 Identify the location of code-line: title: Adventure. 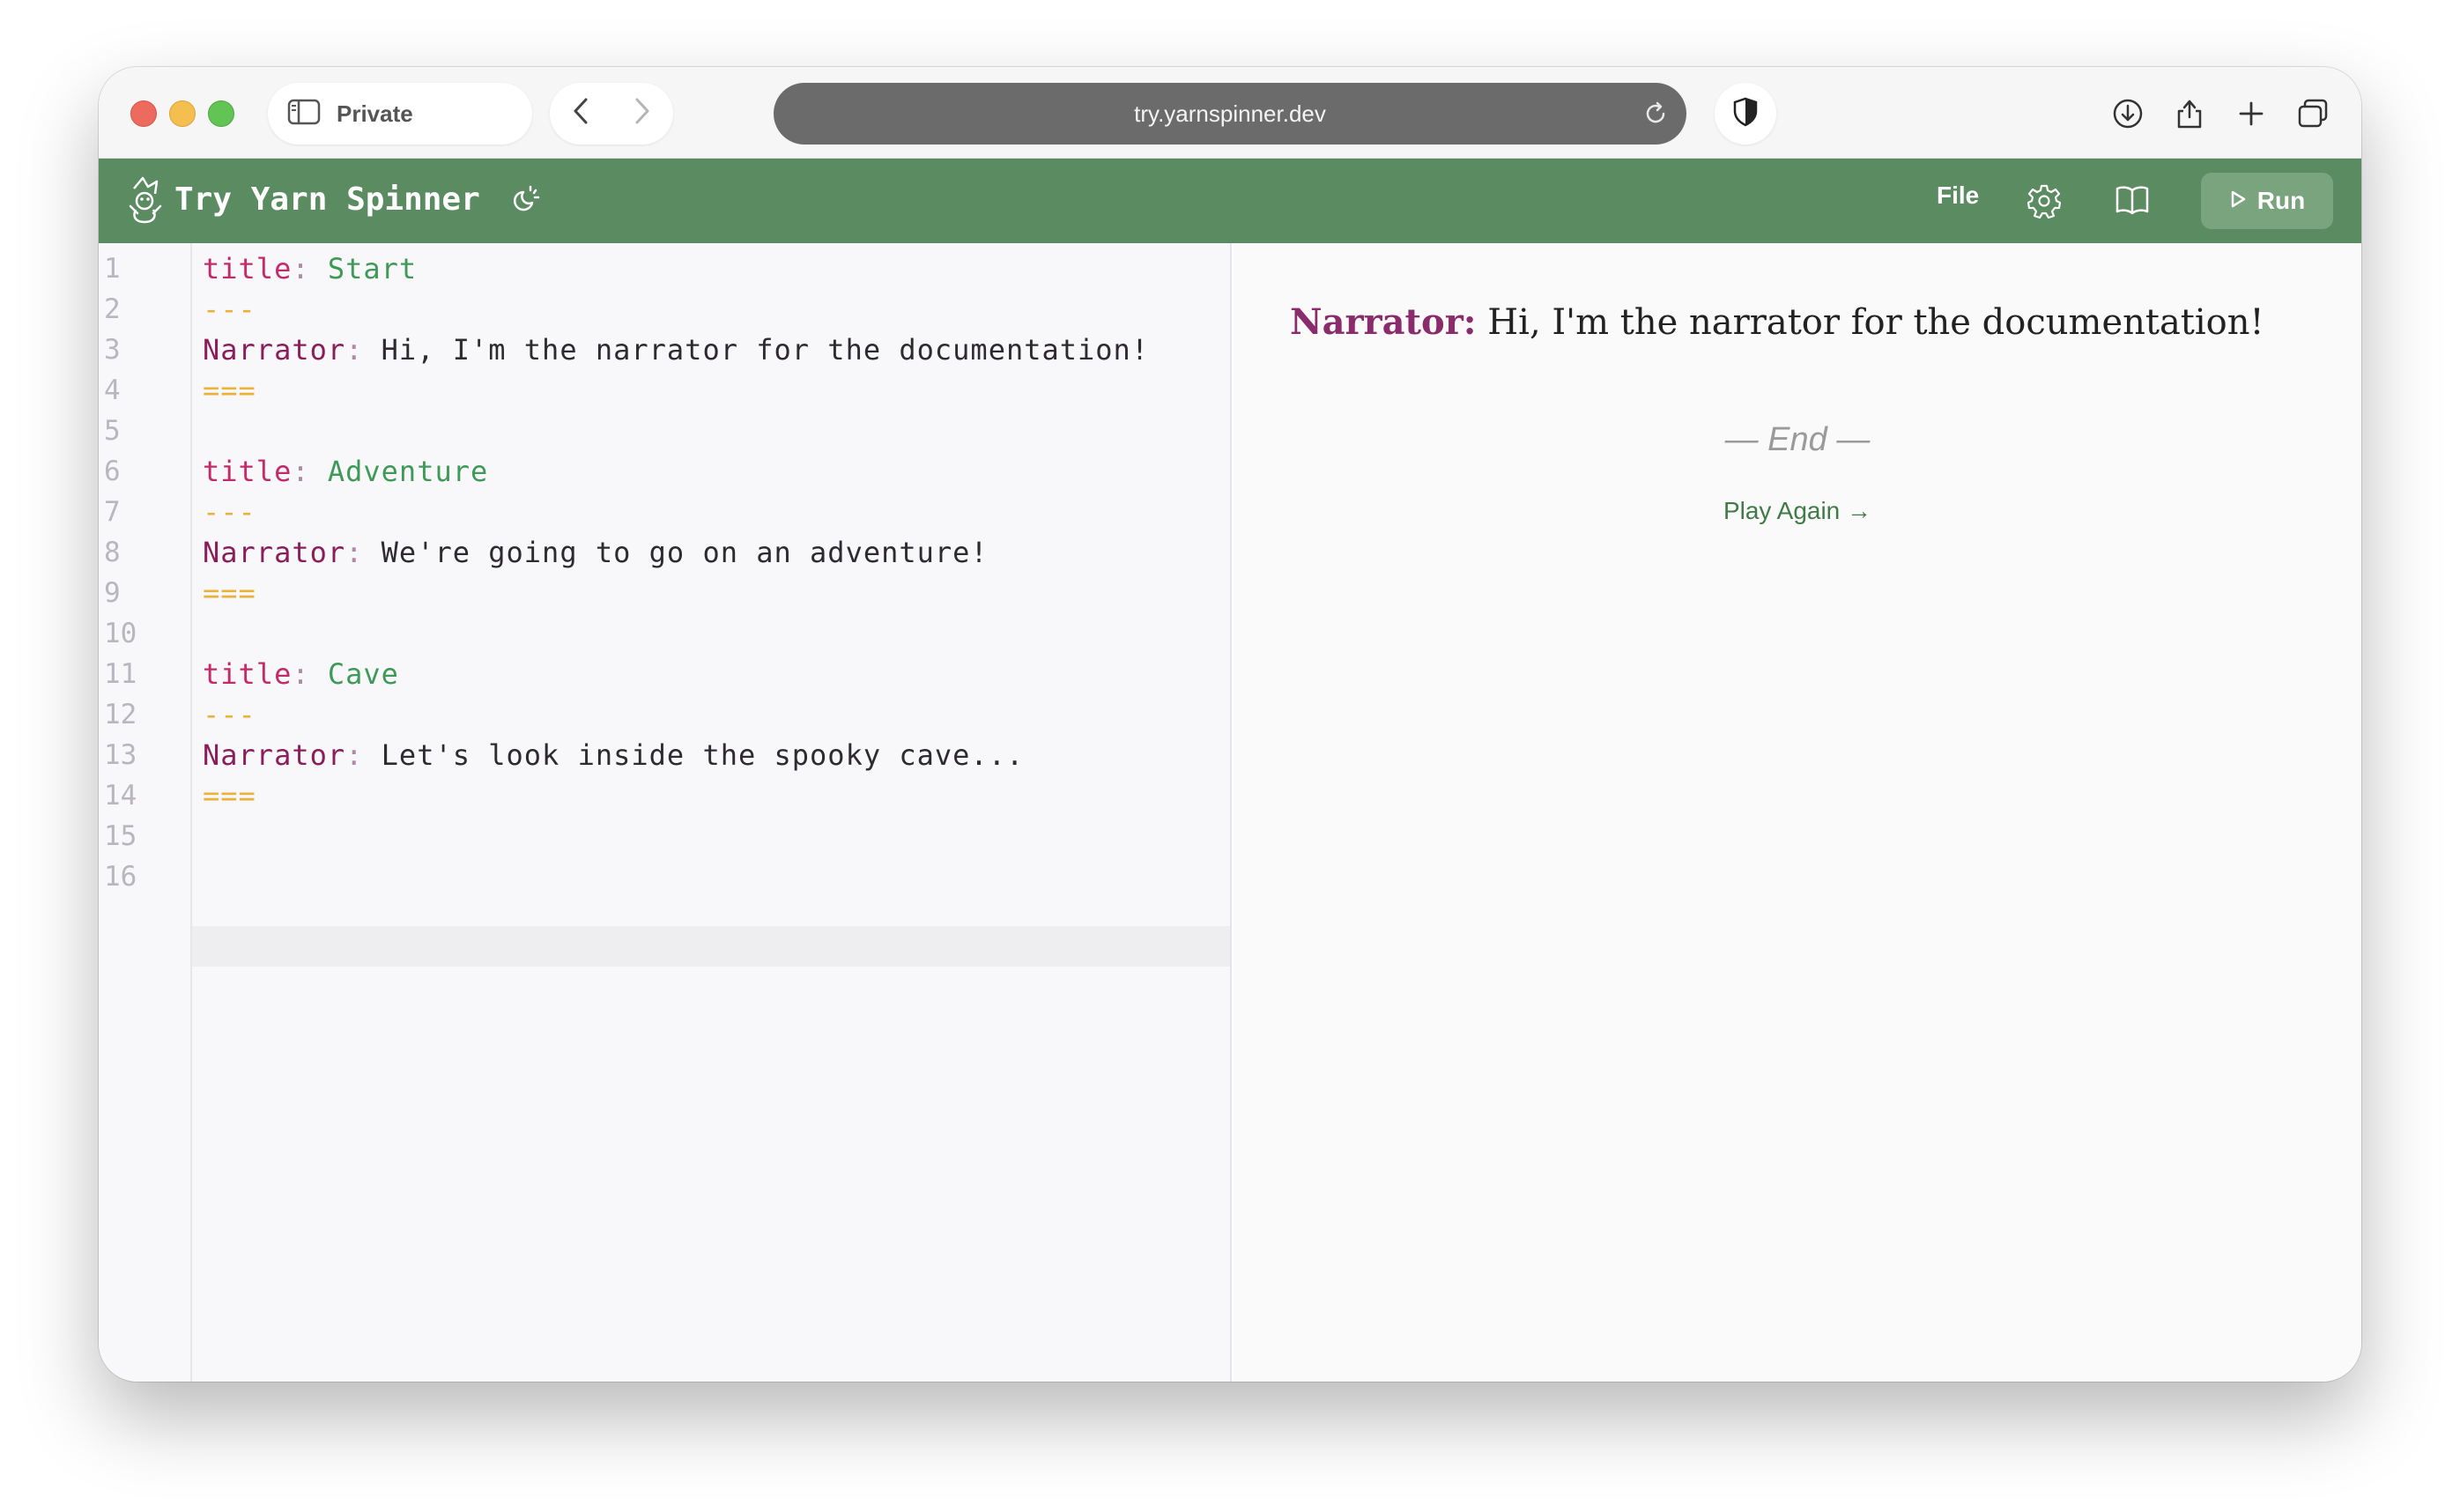
(346, 472).